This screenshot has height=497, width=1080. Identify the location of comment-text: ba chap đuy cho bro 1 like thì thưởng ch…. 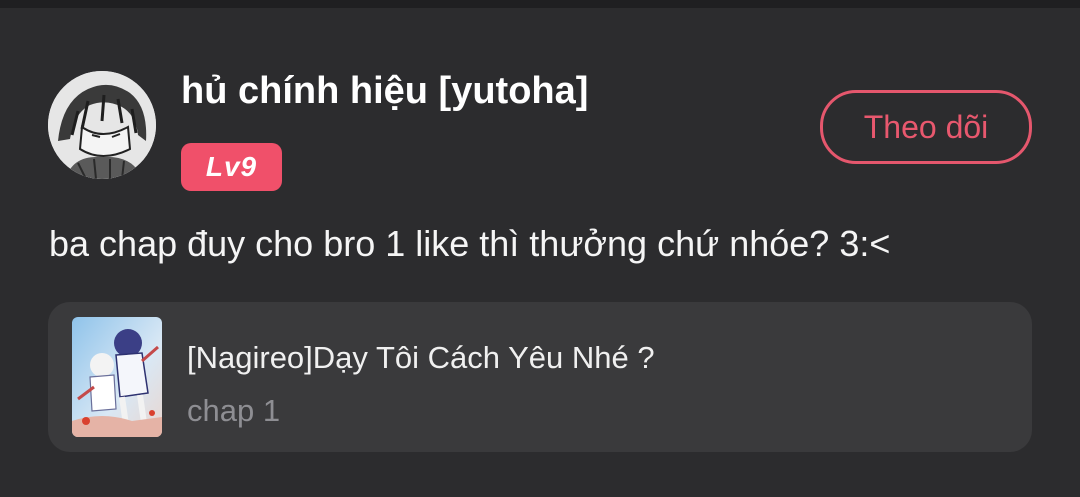
(470, 243).